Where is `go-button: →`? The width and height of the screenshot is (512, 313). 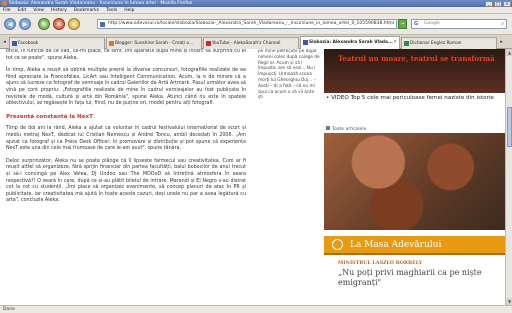 go-button: → is located at coordinates (402, 24).